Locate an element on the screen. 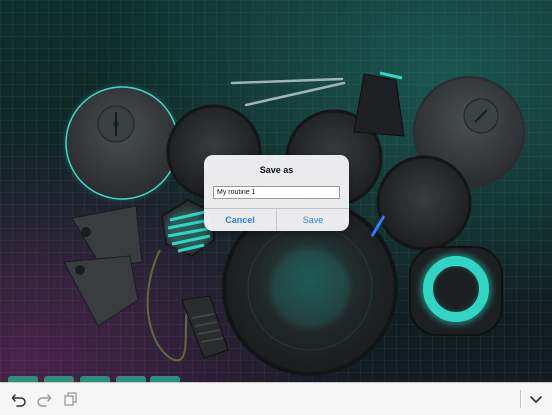 This screenshot has height=415, width=552. routine-name-input is located at coordinates (276, 192).